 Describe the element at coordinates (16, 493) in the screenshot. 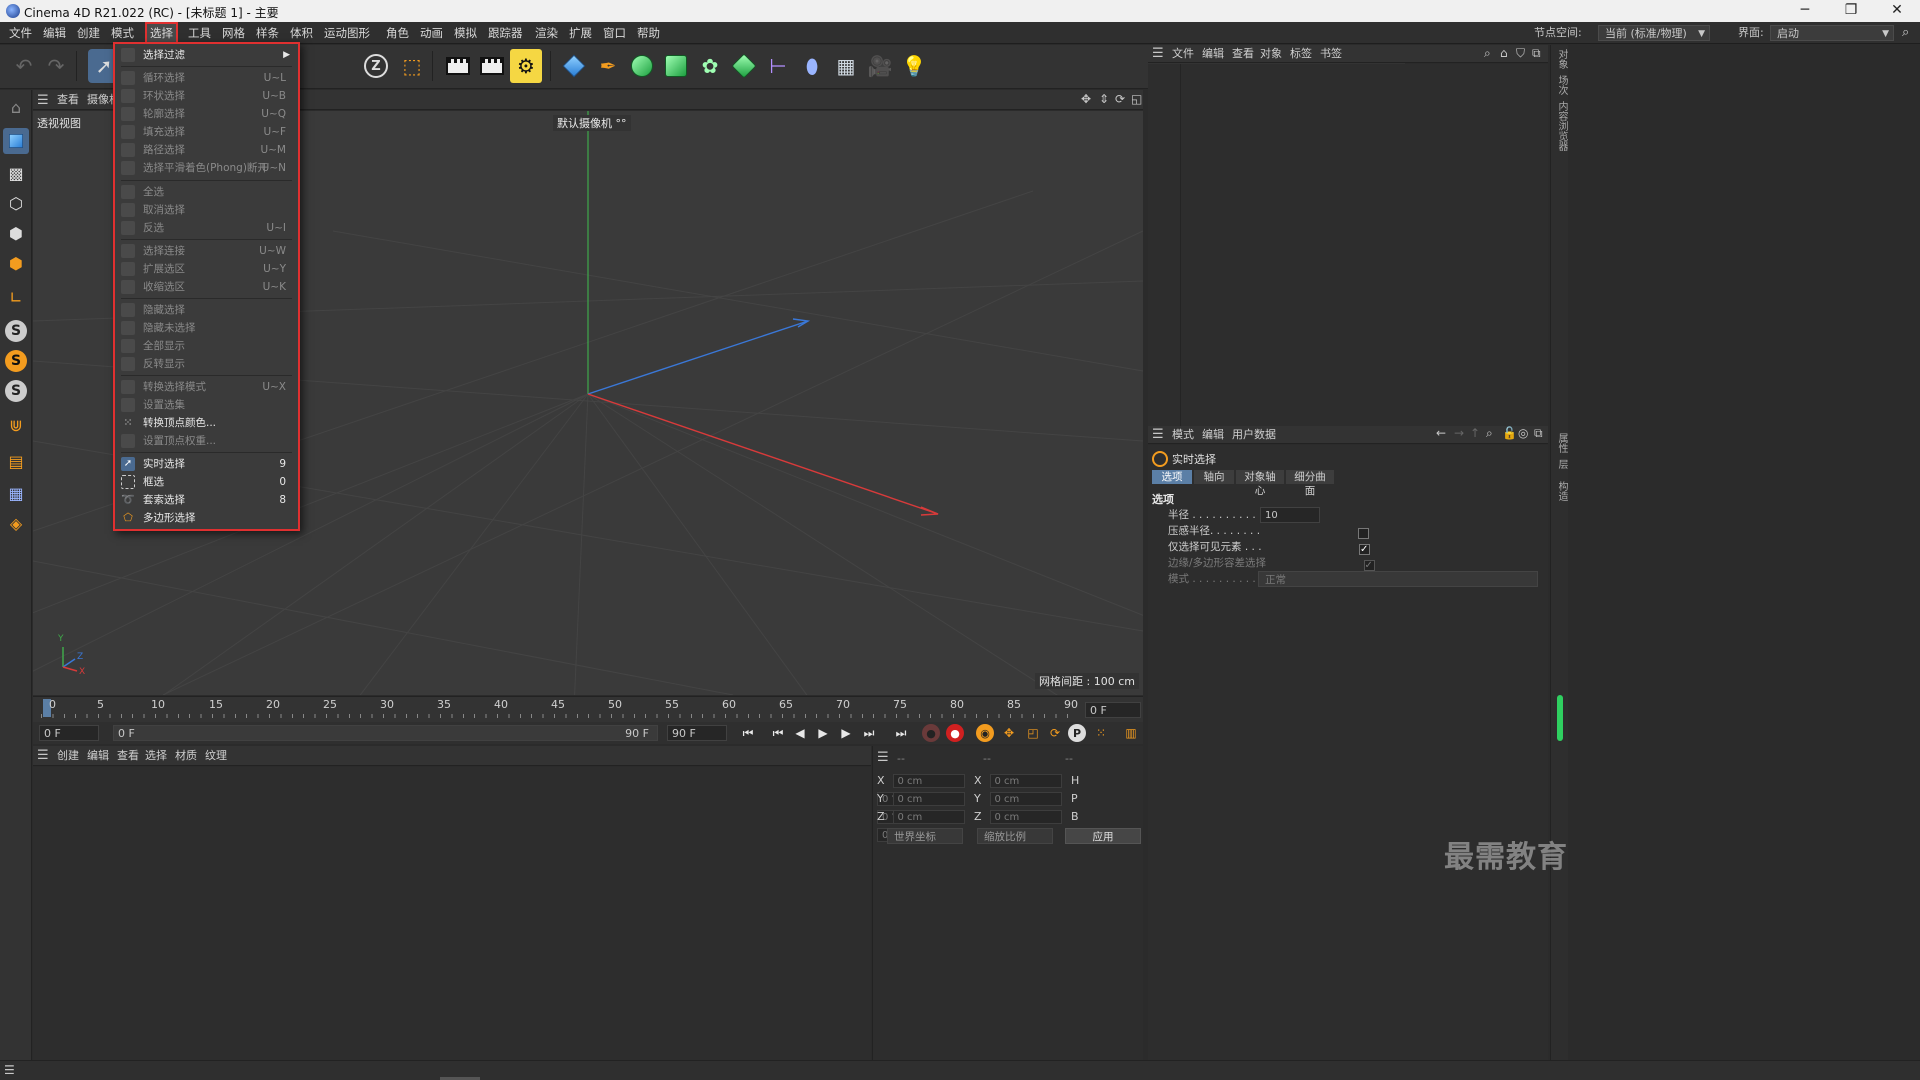

I see `grid-icon: ▦` at that location.